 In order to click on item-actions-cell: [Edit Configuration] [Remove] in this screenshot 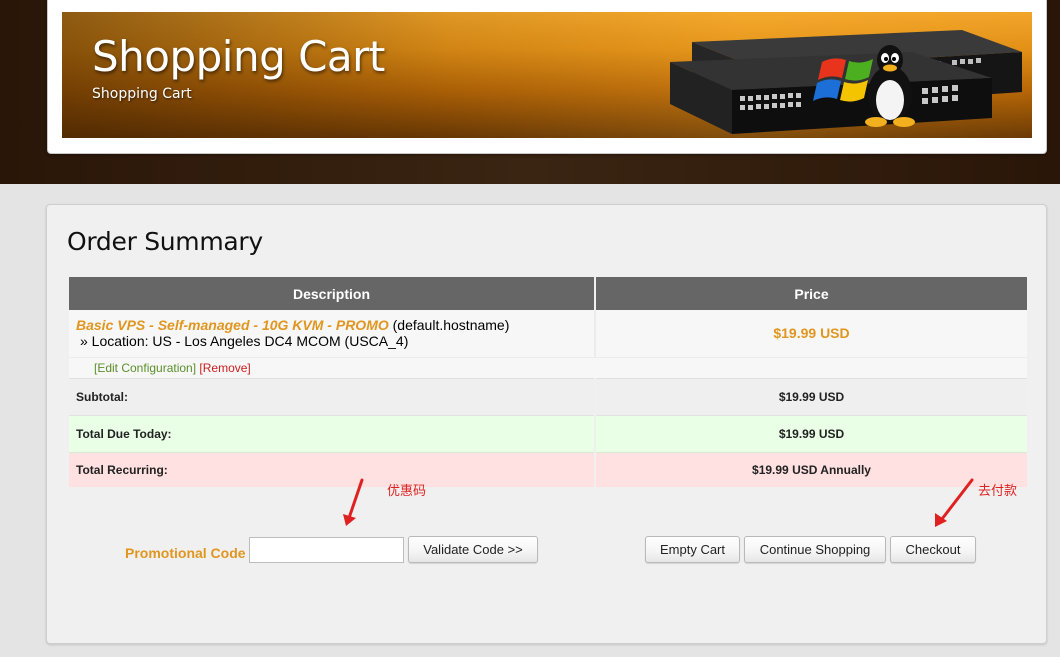, I will do `click(548, 368)`.